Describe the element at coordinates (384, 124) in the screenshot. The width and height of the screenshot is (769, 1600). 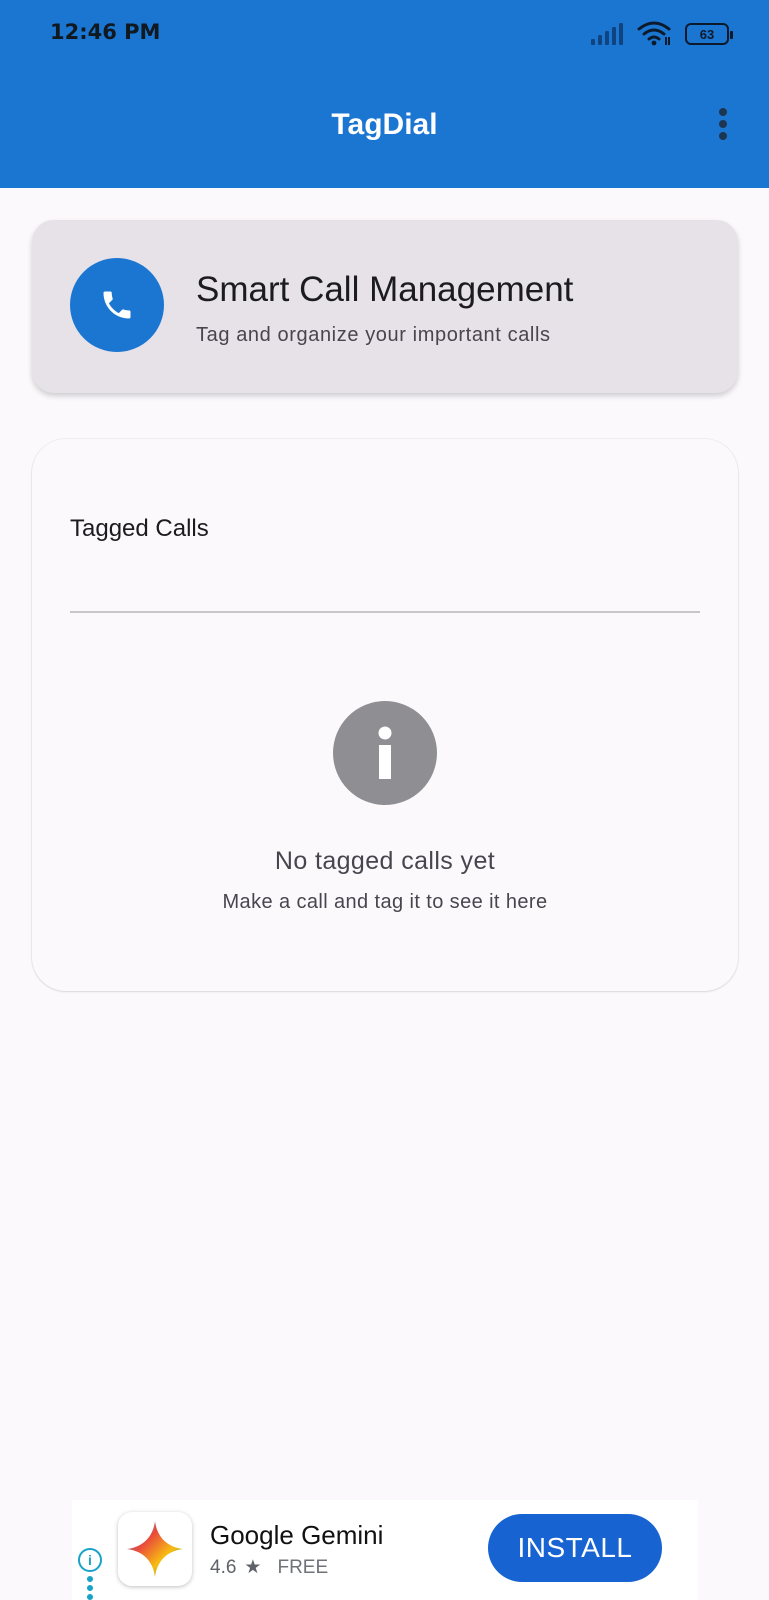
I see `app-title: TagDial` at that location.